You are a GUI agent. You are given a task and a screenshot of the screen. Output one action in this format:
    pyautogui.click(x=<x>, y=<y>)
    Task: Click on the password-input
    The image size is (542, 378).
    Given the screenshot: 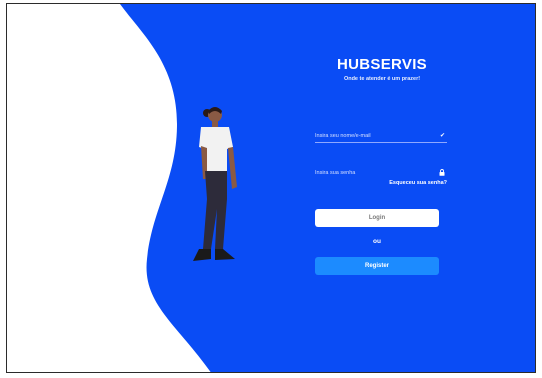 What is the action you would take?
    pyautogui.click(x=373, y=173)
    